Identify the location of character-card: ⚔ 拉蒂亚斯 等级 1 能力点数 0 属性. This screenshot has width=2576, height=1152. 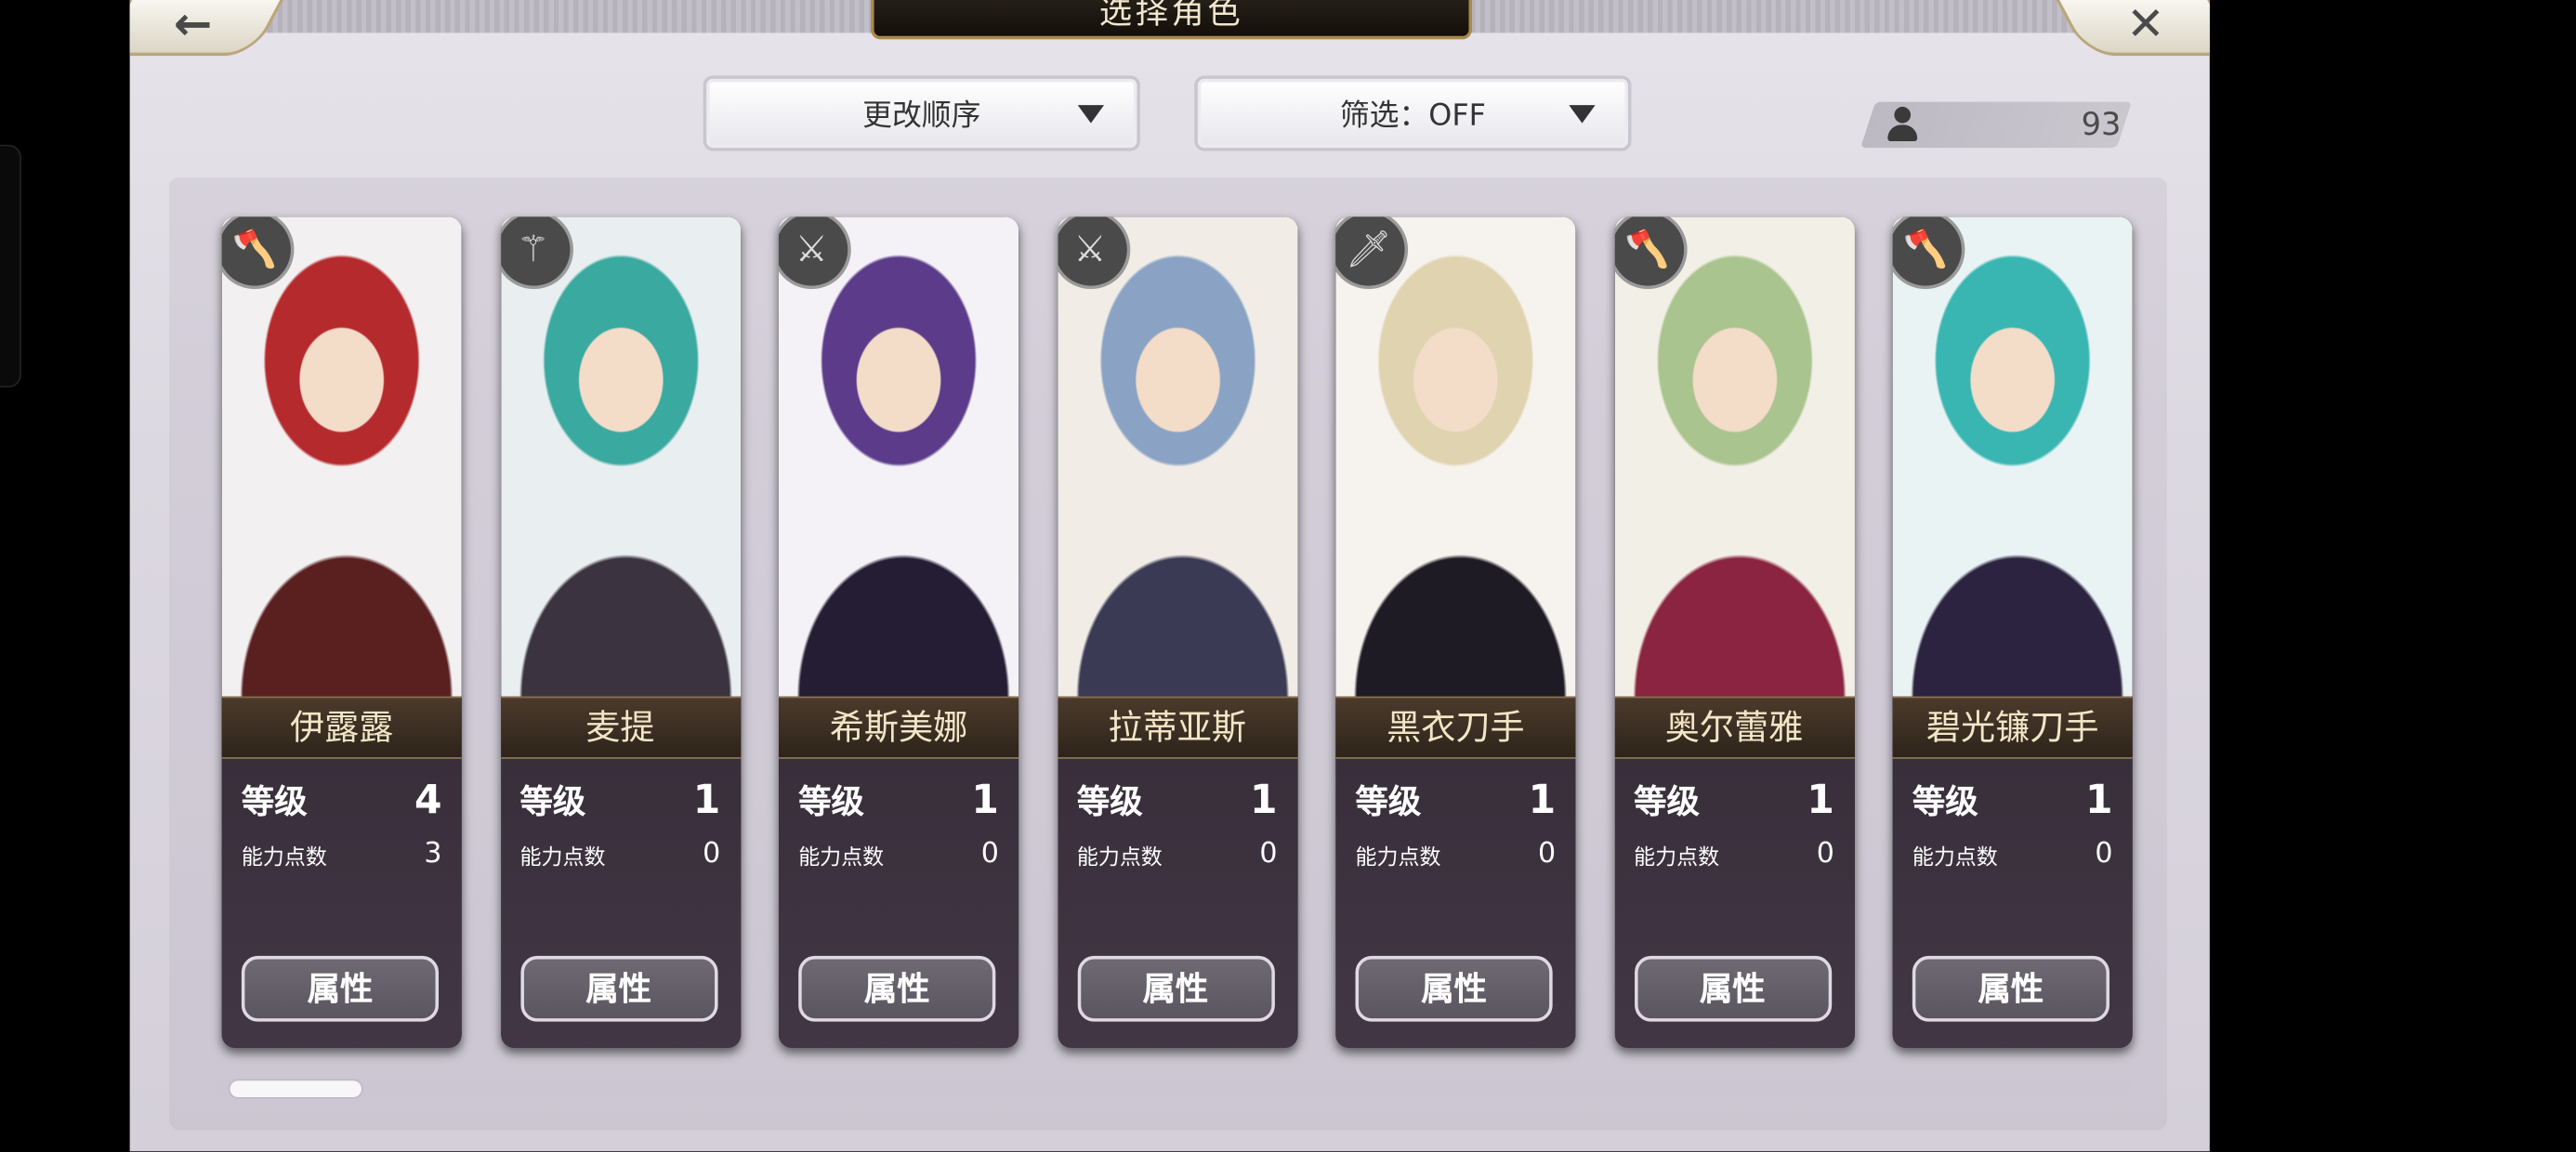
(1177, 632).